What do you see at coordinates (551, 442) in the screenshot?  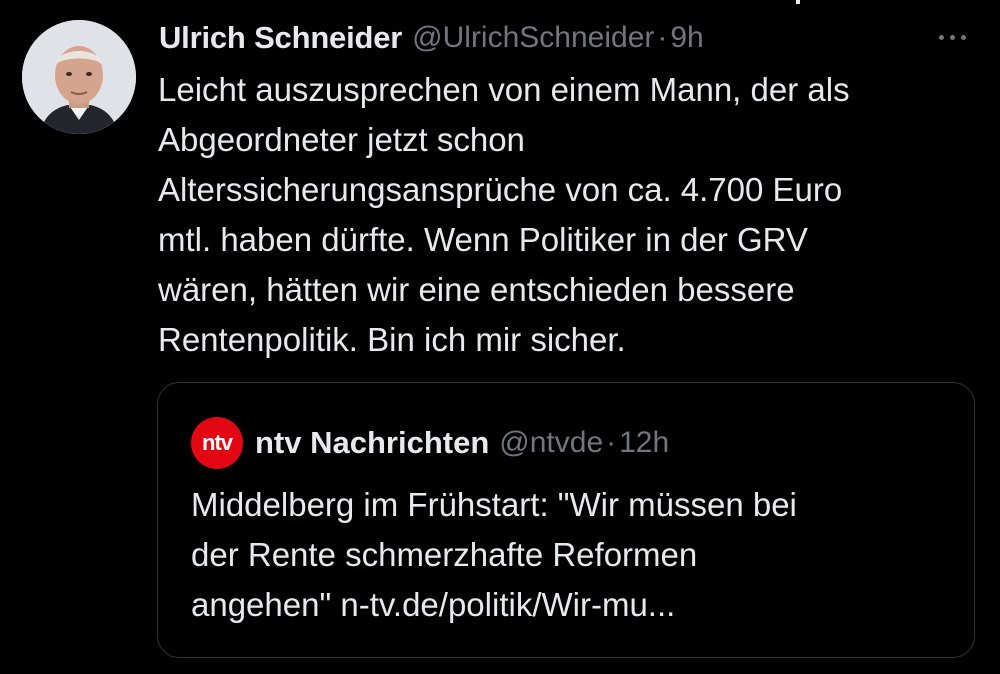 I see `quoted-author-handle: @ntvde` at bounding box center [551, 442].